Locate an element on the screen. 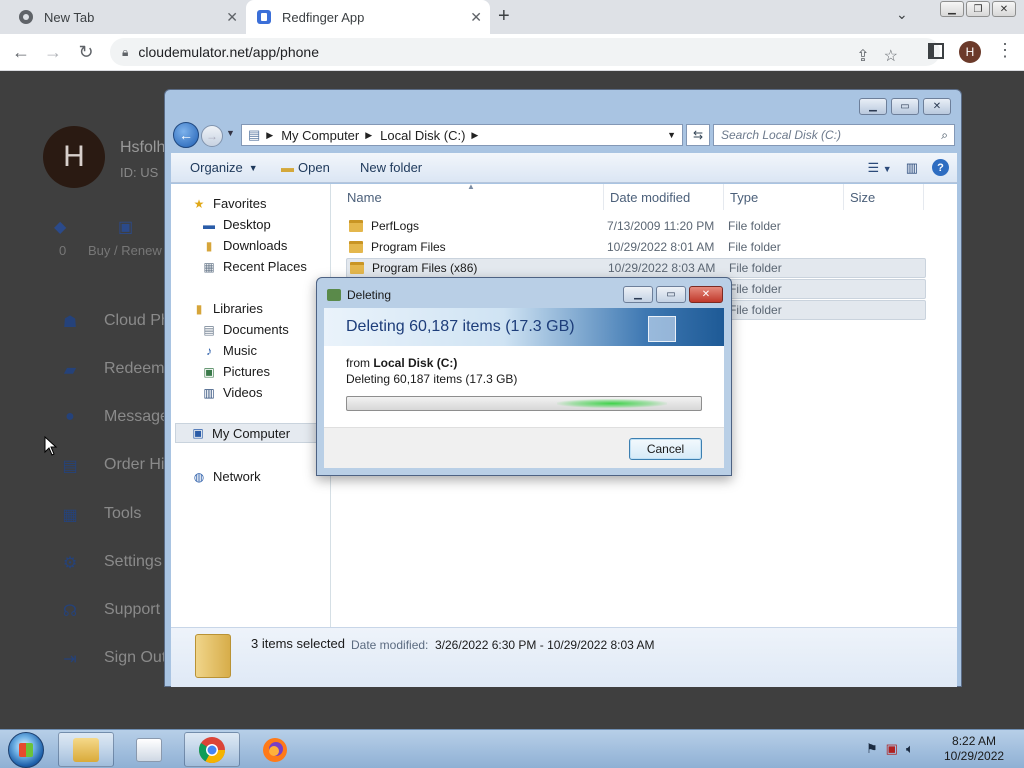 The width and height of the screenshot is (1024, 768). address-bar: 🔒︎ cloudemulator.net/app/phone ⇪ ☆ is located at coordinates (525, 52).